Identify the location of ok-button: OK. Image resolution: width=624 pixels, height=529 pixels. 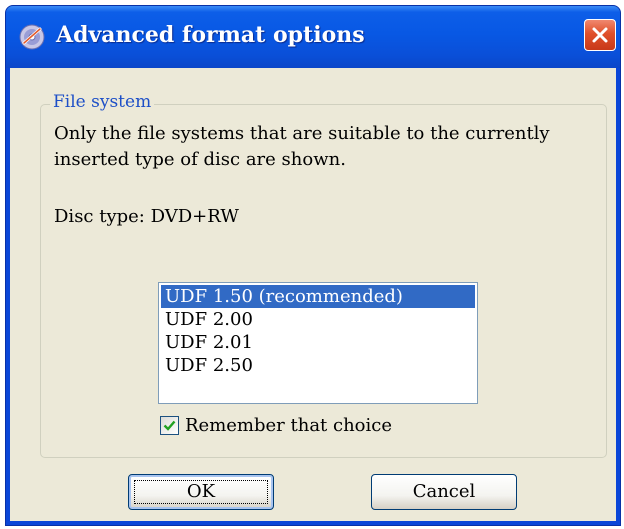
(201, 492).